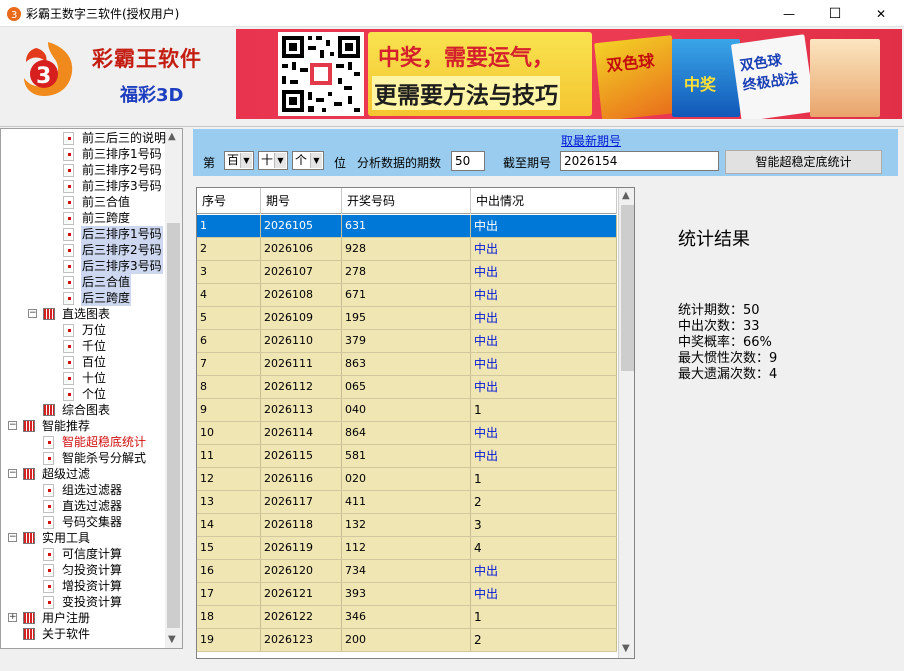  What do you see at coordinates (122, 266) in the screenshot?
I see `tree-item-label: 后三排序3号码` at bounding box center [122, 266].